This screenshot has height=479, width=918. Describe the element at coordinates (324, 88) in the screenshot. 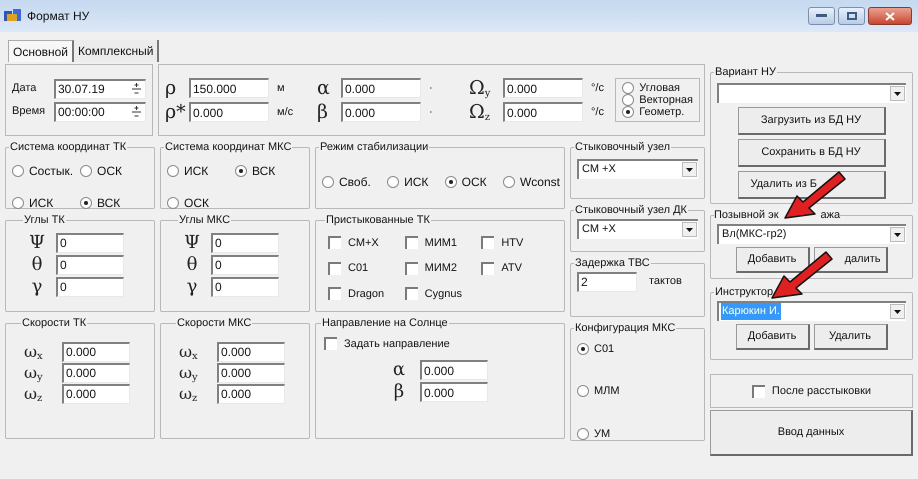

I see `symbol-label: α` at that location.